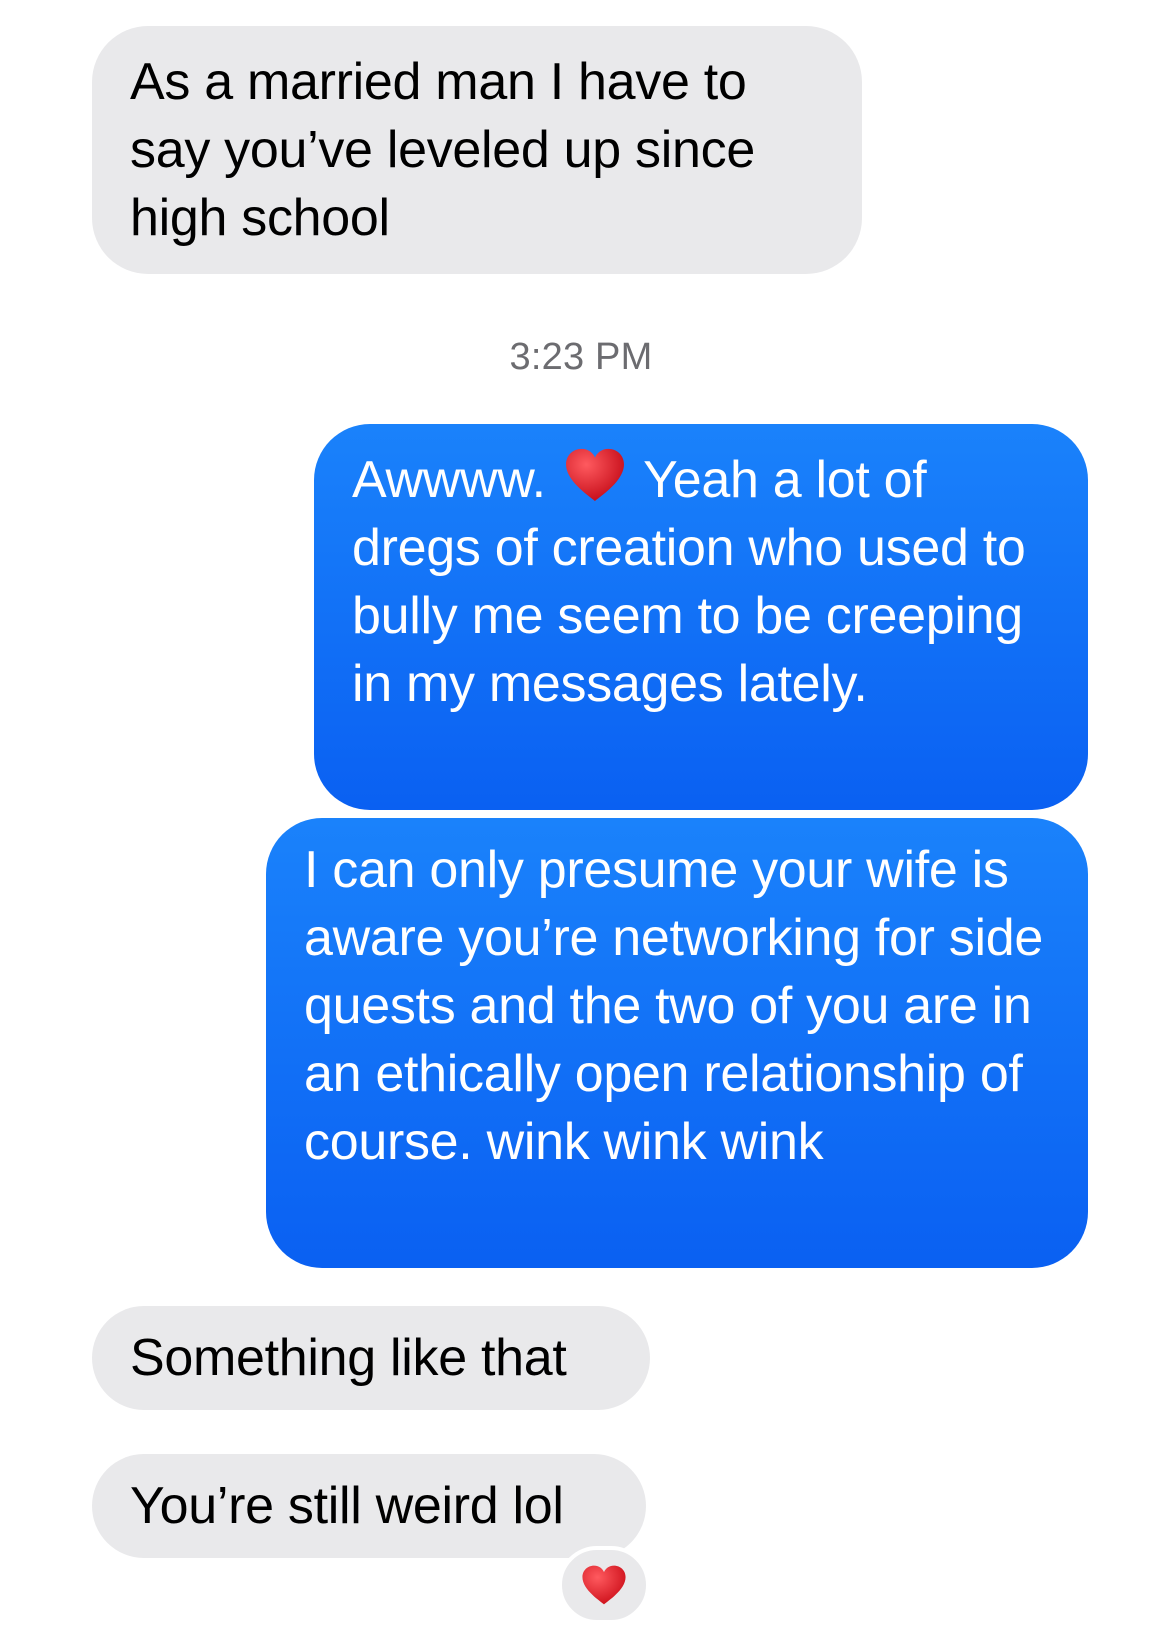 The height and width of the screenshot is (1630, 1162). I want to click on heart-reaction-badge, so click(604, 1585).